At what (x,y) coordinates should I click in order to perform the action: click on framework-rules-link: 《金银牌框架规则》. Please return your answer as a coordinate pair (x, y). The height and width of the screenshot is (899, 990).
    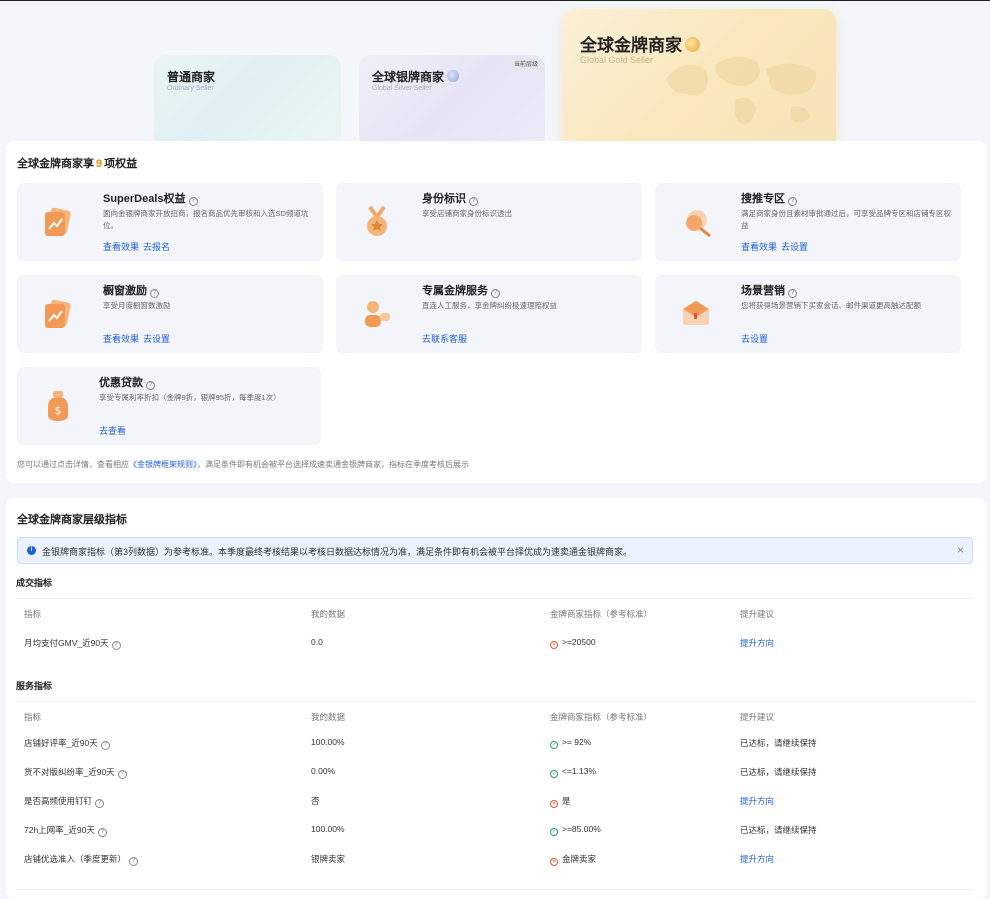
    Looking at the image, I should click on (163, 464).